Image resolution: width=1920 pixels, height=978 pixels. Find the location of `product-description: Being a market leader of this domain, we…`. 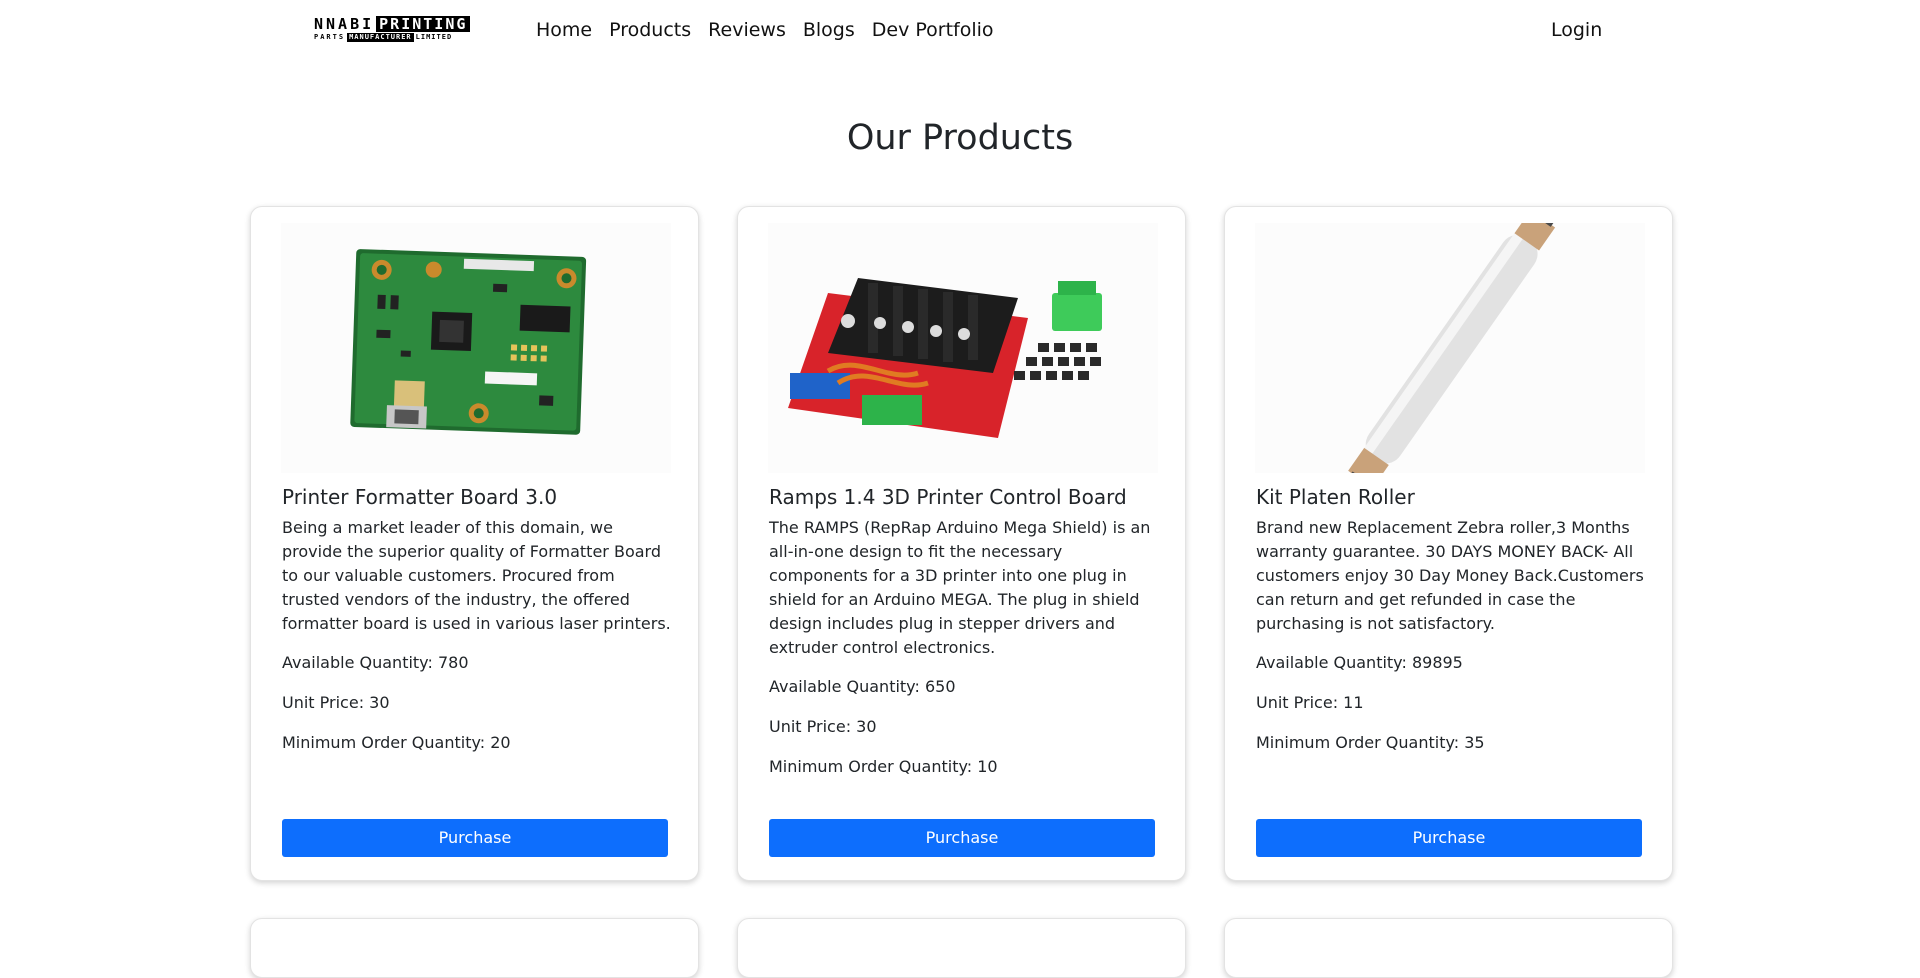

product-description: Being a market leader of this domain, we… is located at coordinates (476, 575).